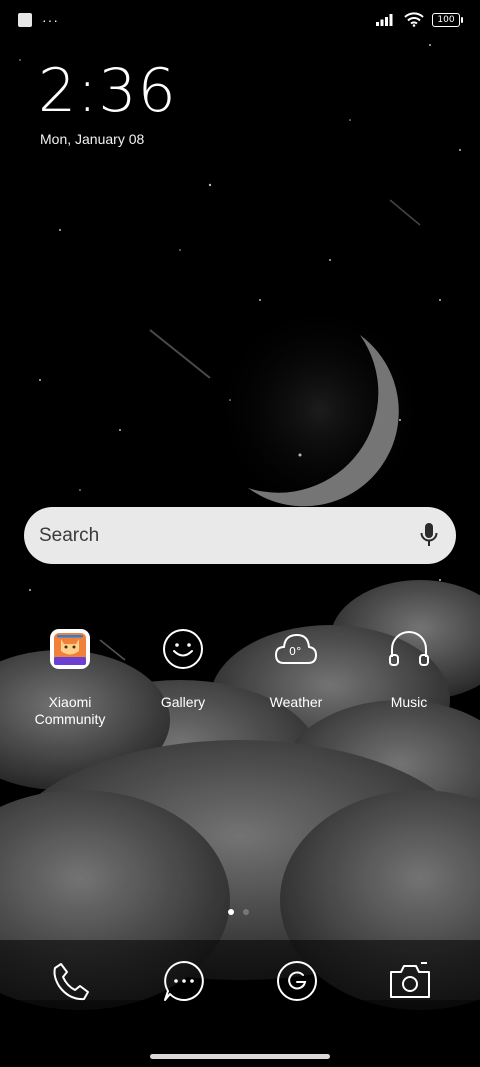  Describe the element at coordinates (246, 912) in the screenshot. I see `page-dot` at that location.